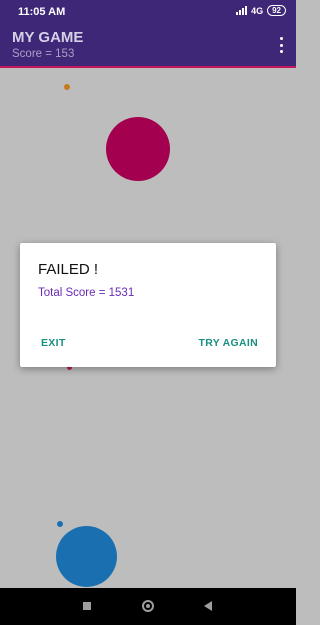 This screenshot has width=320, height=625. Describe the element at coordinates (60, 524) in the screenshot. I see `blue-dot` at that location.